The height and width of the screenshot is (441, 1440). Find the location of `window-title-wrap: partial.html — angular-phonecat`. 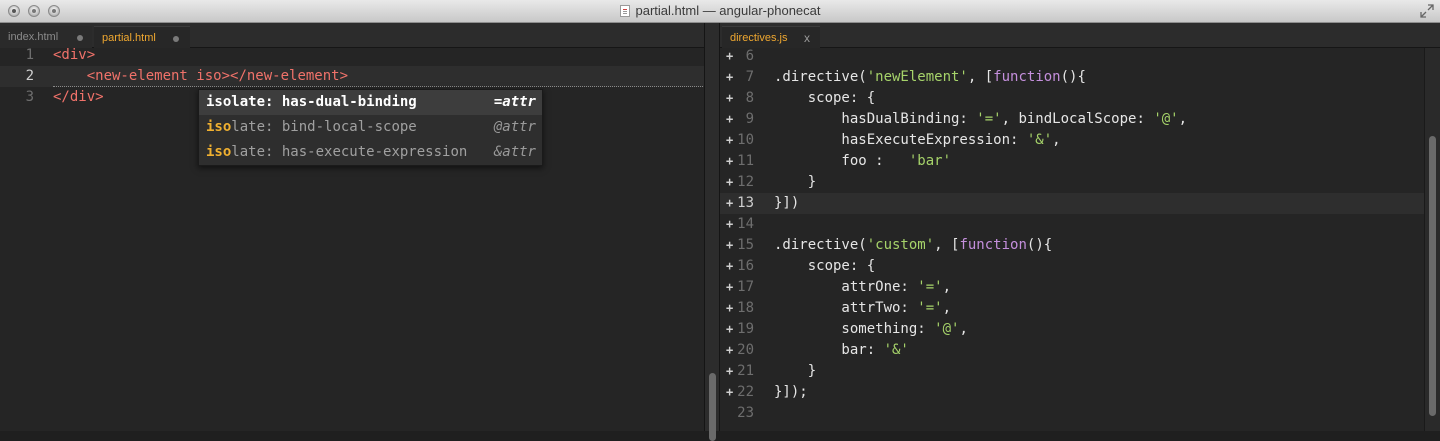

window-title-wrap: partial.html — angular-phonecat is located at coordinates (720, 10).